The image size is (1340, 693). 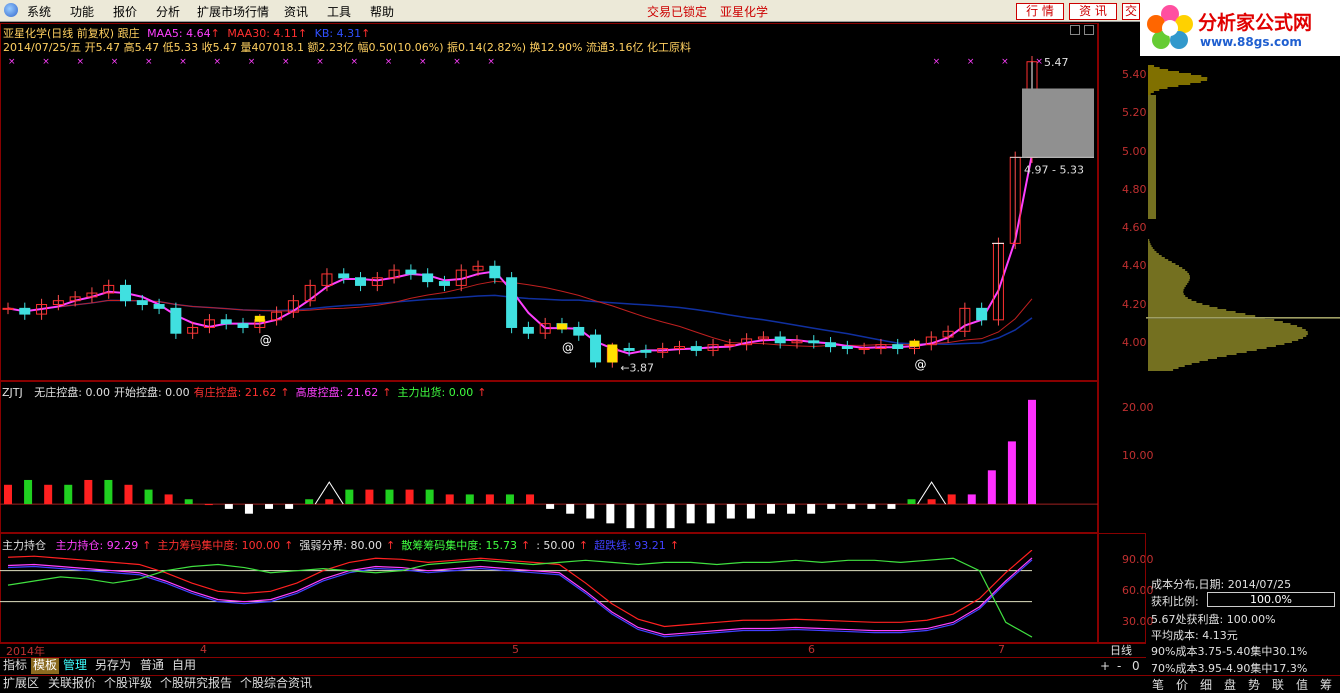 I want to click on tab-related-quote: 关联报价, so click(x=72, y=684).